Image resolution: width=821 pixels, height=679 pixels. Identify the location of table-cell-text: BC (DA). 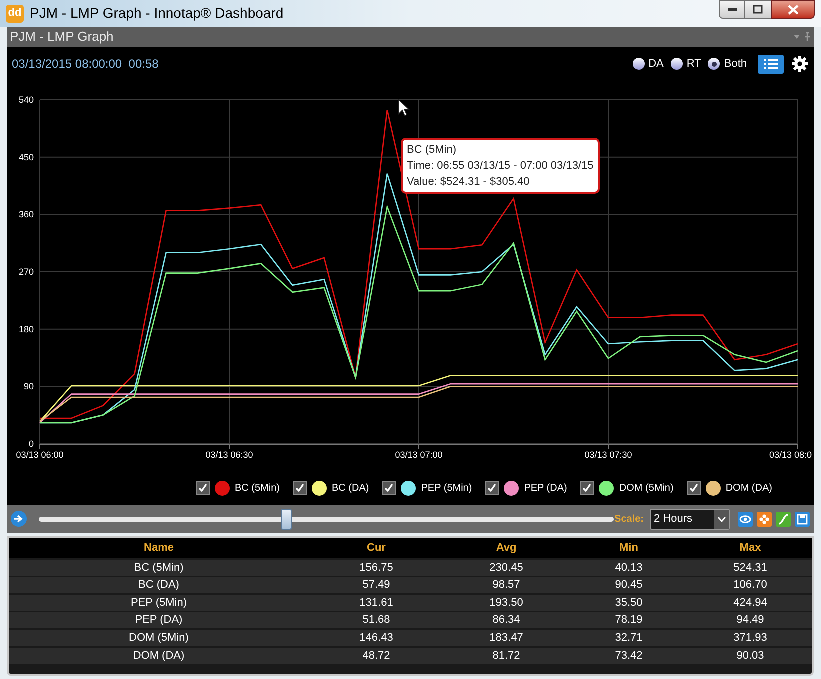
(159, 586).